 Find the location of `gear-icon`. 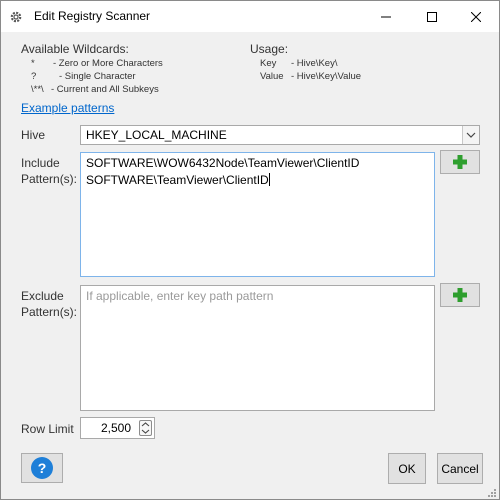

gear-icon is located at coordinates (16, 17).